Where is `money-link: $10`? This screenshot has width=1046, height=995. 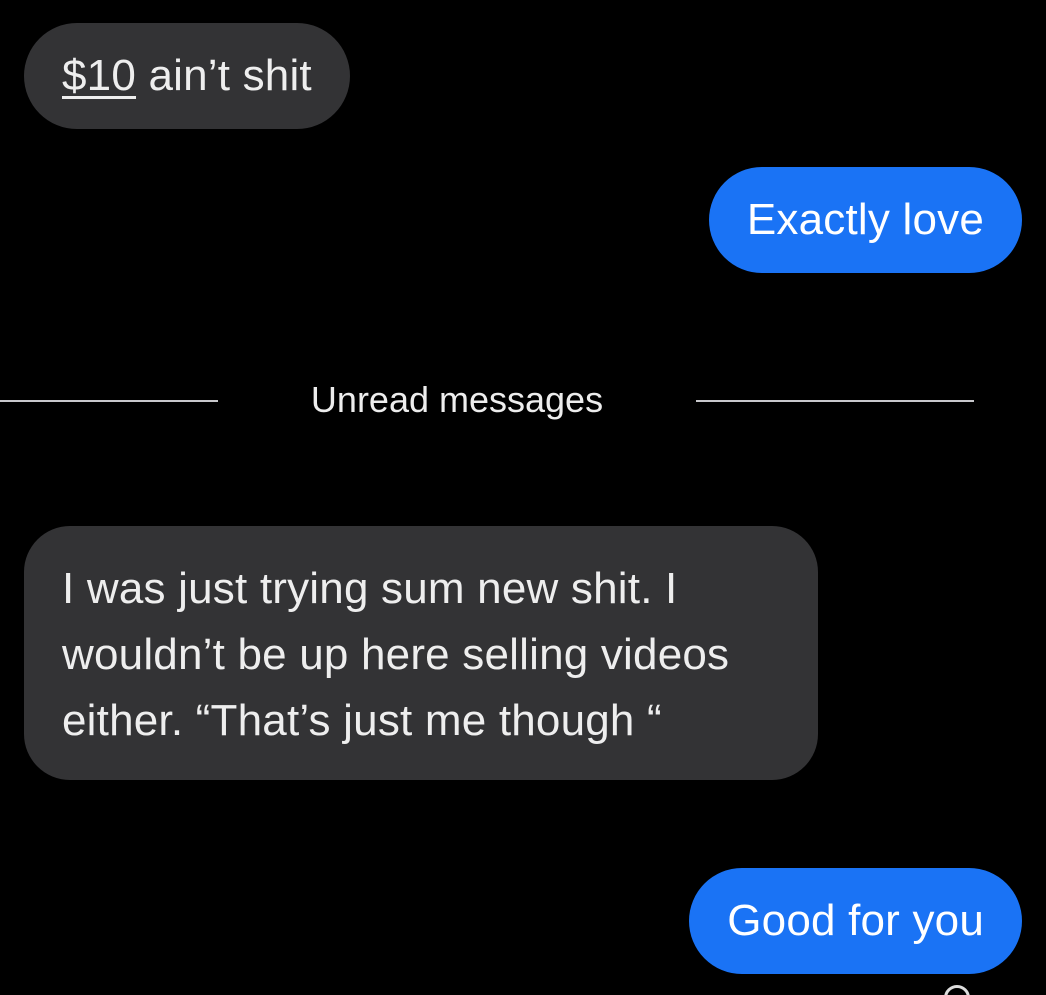 money-link: $10 is located at coordinates (99, 75).